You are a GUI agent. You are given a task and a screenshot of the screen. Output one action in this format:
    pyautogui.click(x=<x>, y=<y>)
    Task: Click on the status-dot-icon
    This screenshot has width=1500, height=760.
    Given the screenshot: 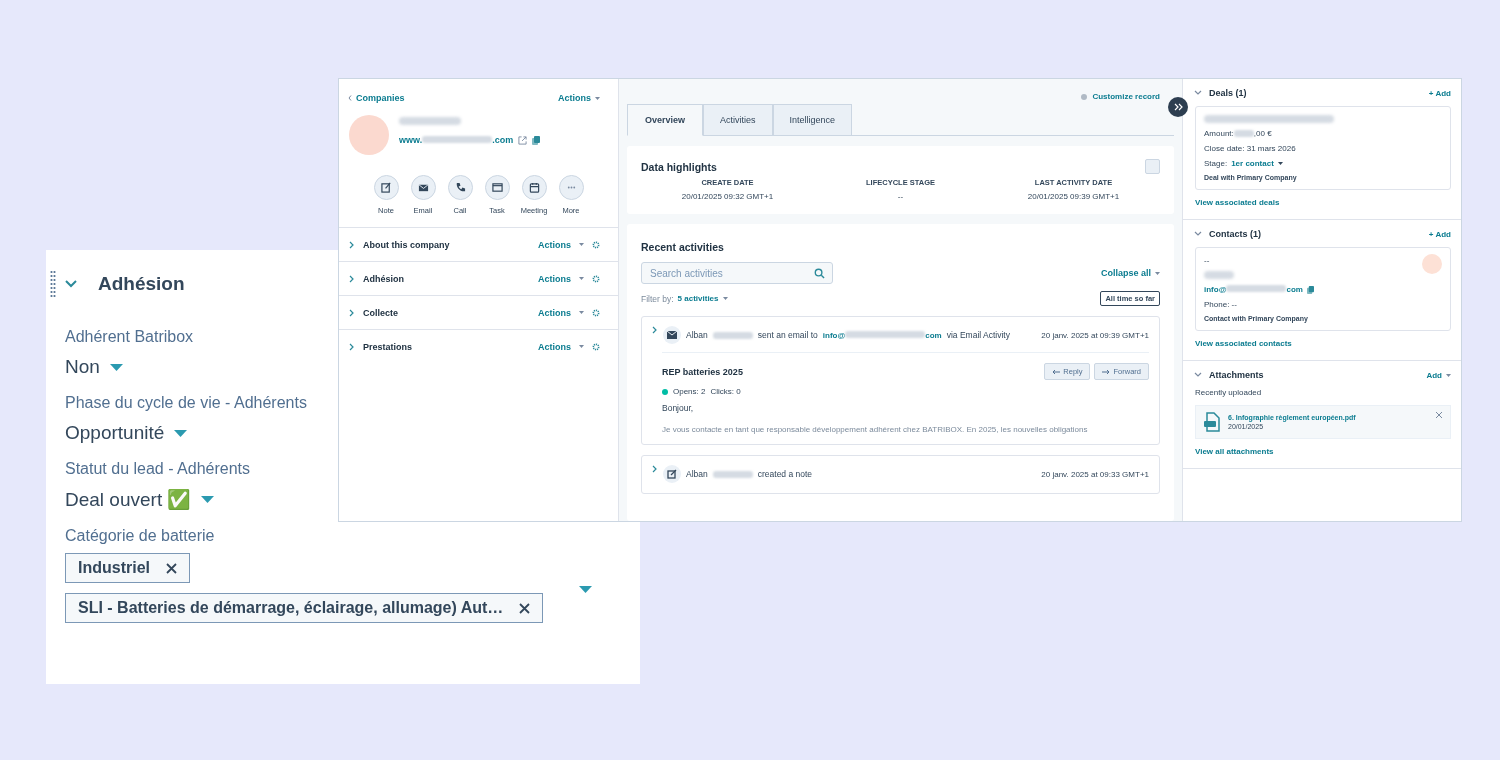 What is the action you would take?
    pyautogui.click(x=665, y=391)
    